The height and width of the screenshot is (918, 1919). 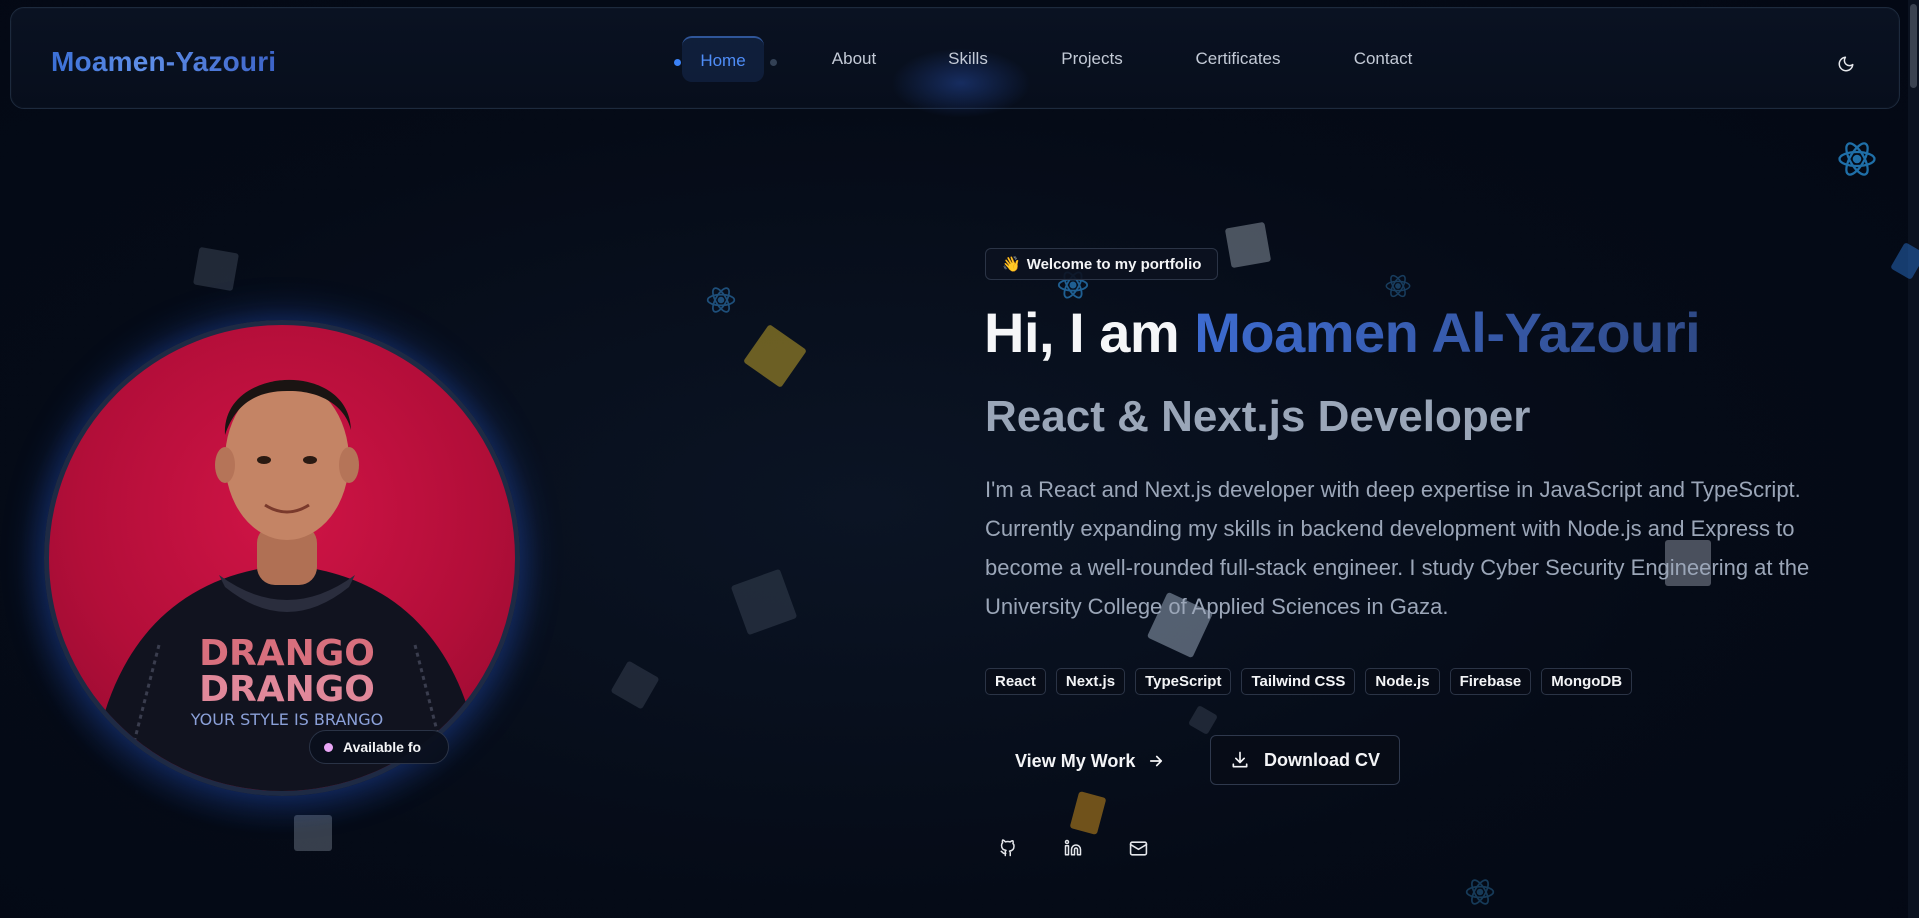 What do you see at coordinates (1913, 46) in the screenshot?
I see `scrollbar-thumb` at bounding box center [1913, 46].